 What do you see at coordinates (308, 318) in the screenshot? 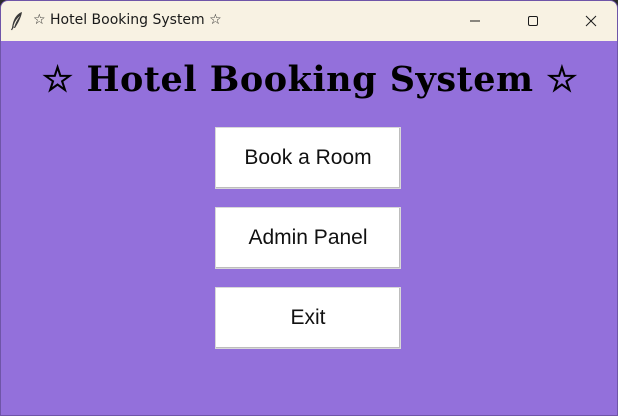
I see `exit-button: Exit` at bounding box center [308, 318].